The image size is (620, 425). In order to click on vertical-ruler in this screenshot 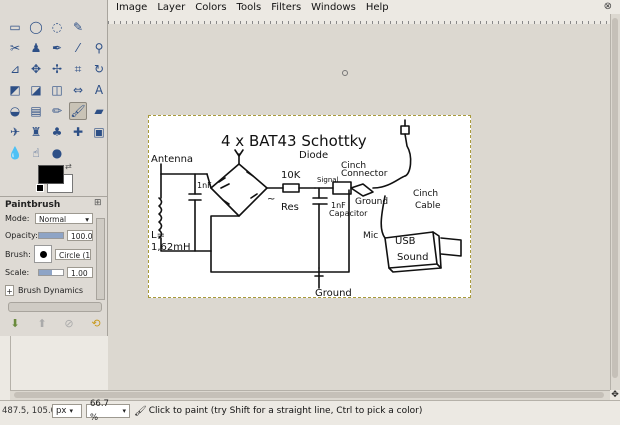, I will do `click(5, 363)`.